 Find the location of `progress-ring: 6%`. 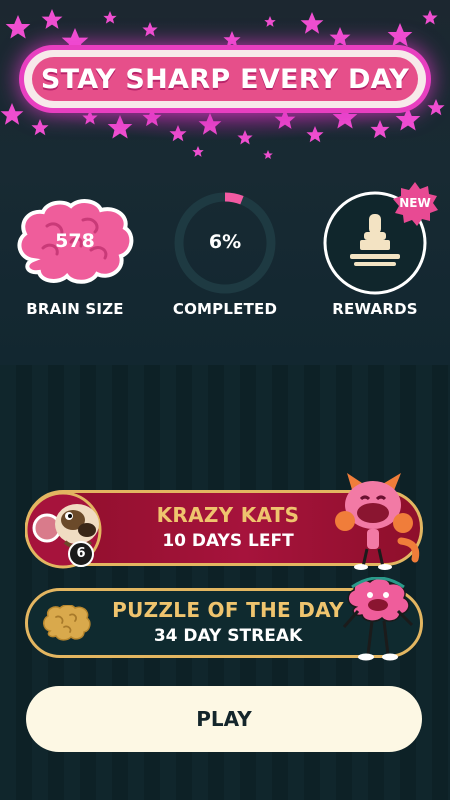

progress-ring: 6% is located at coordinates (225, 243).